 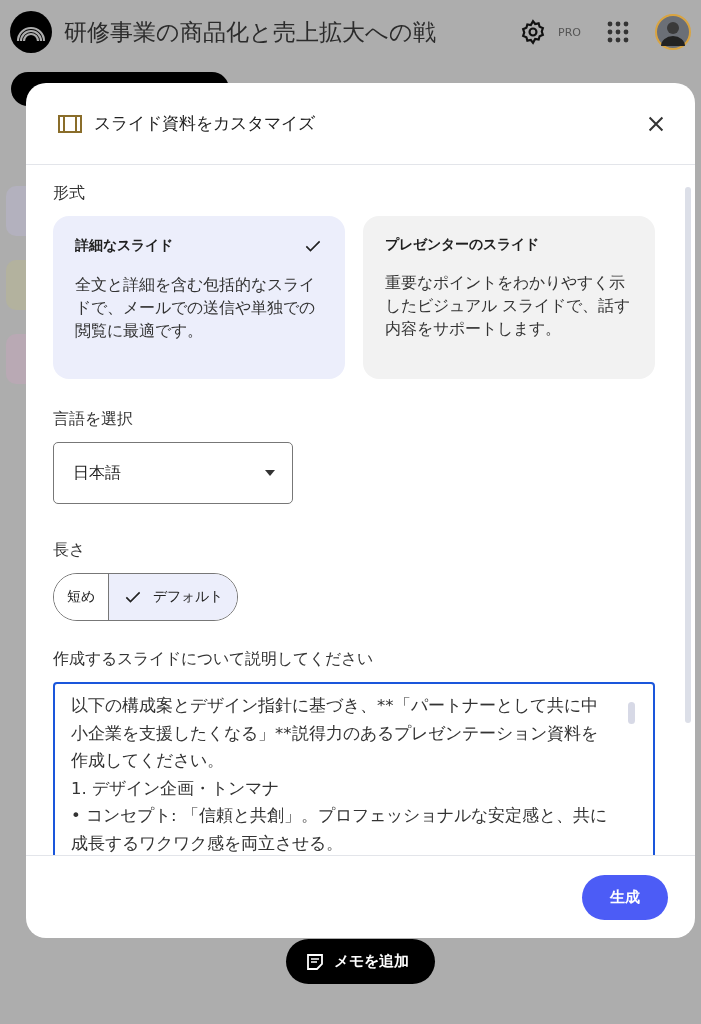 I want to click on section-label: 作成するスライドについて説明してください, so click(x=213, y=659).